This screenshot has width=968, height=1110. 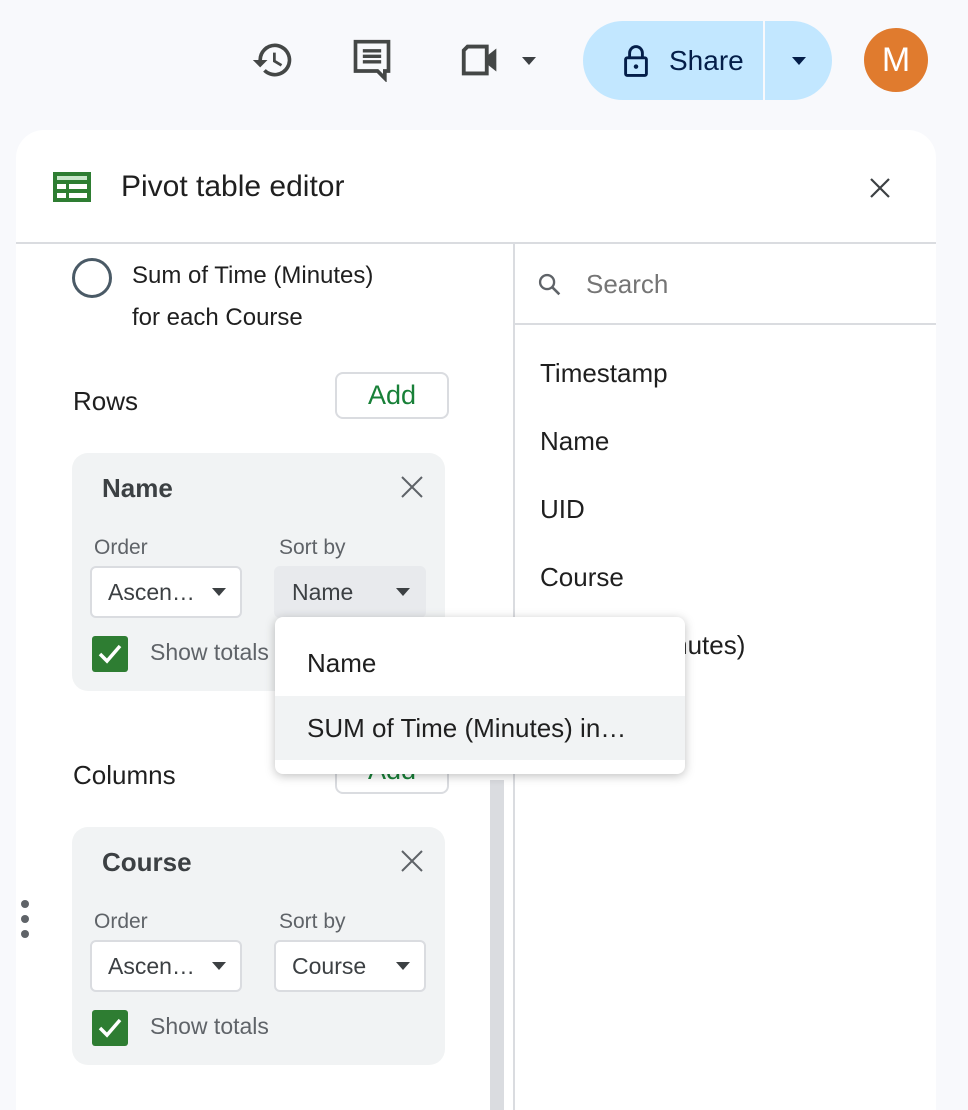 I want to click on comment-icon, so click(x=372, y=60).